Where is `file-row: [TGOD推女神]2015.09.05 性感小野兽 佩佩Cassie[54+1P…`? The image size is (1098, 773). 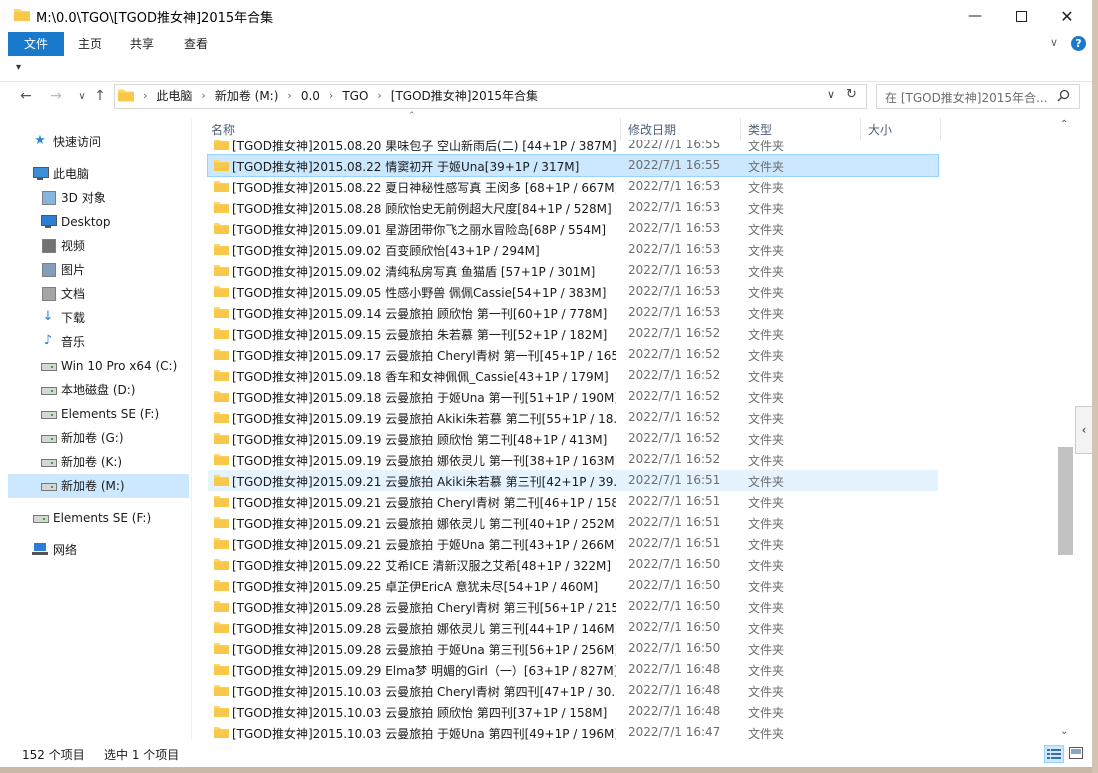 file-row: [TGOD推女神]2015.09.05 性感小野兽 佩佩Cassie[54+1P… is located at coordinates (573, 291).